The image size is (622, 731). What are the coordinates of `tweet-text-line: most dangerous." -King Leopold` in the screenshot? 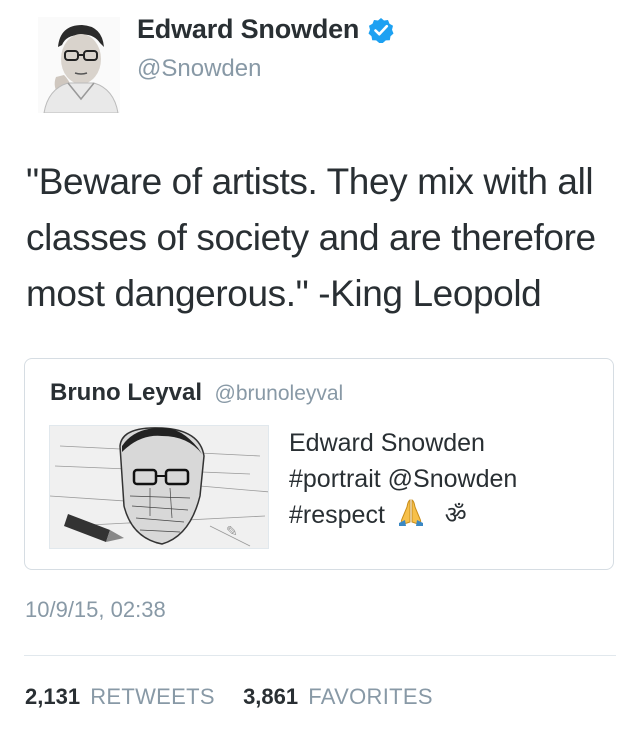 It's located at (284, 293).